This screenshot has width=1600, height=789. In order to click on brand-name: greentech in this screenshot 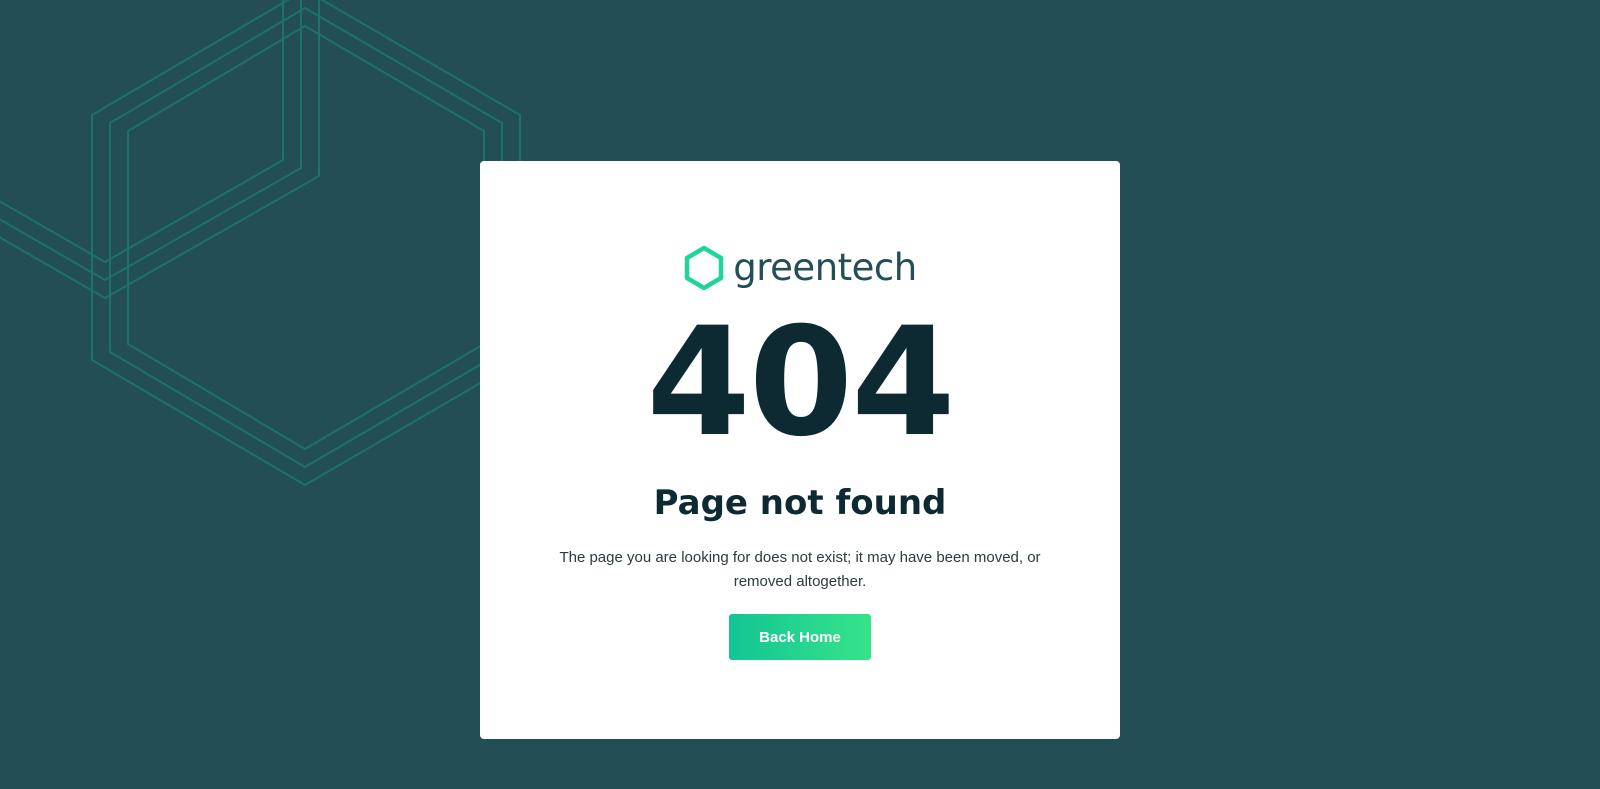, I will do `click(825, 267)`.